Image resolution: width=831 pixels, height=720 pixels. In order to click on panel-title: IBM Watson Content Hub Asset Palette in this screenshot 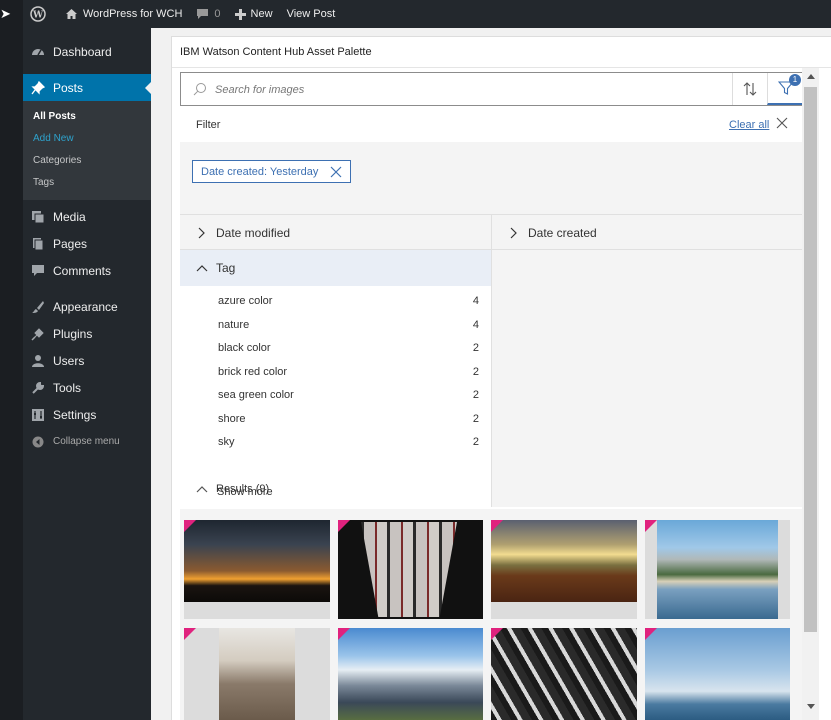, I will do `click(276, 52)`.